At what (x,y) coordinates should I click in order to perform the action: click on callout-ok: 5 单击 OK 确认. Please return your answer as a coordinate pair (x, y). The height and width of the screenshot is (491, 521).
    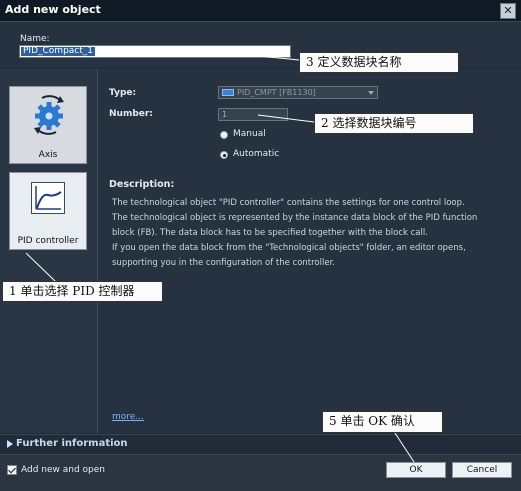
    Looking at the image, I should click on (382, 422).